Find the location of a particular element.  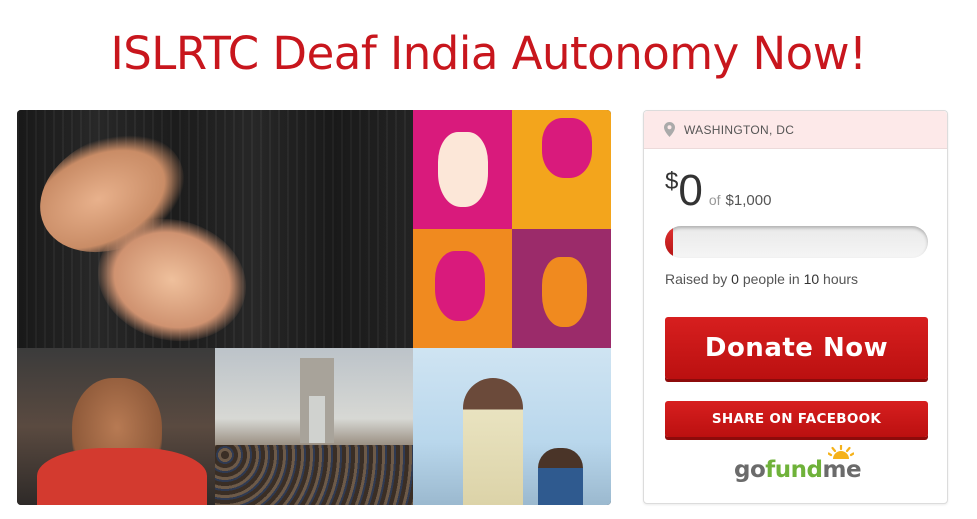

hours-label: hours is located at coordinates (841, 279).